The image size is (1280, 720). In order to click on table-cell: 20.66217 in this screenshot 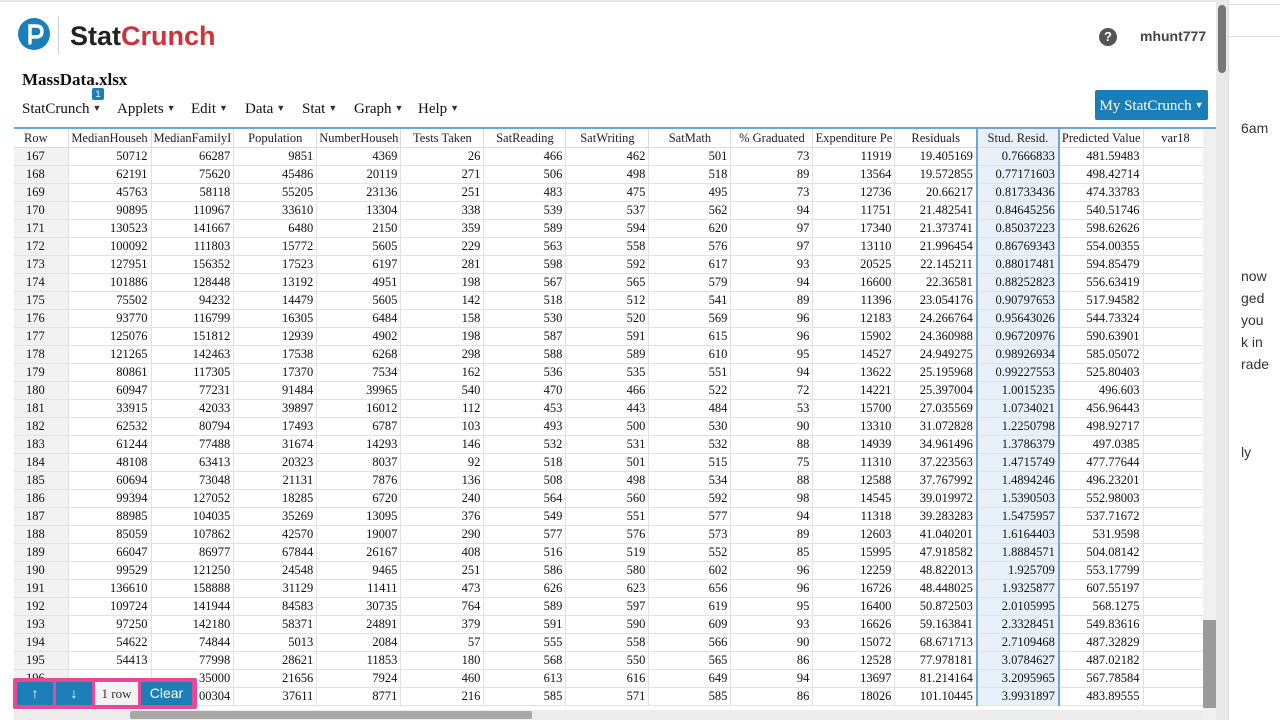, I will do `click(936, 192)`.